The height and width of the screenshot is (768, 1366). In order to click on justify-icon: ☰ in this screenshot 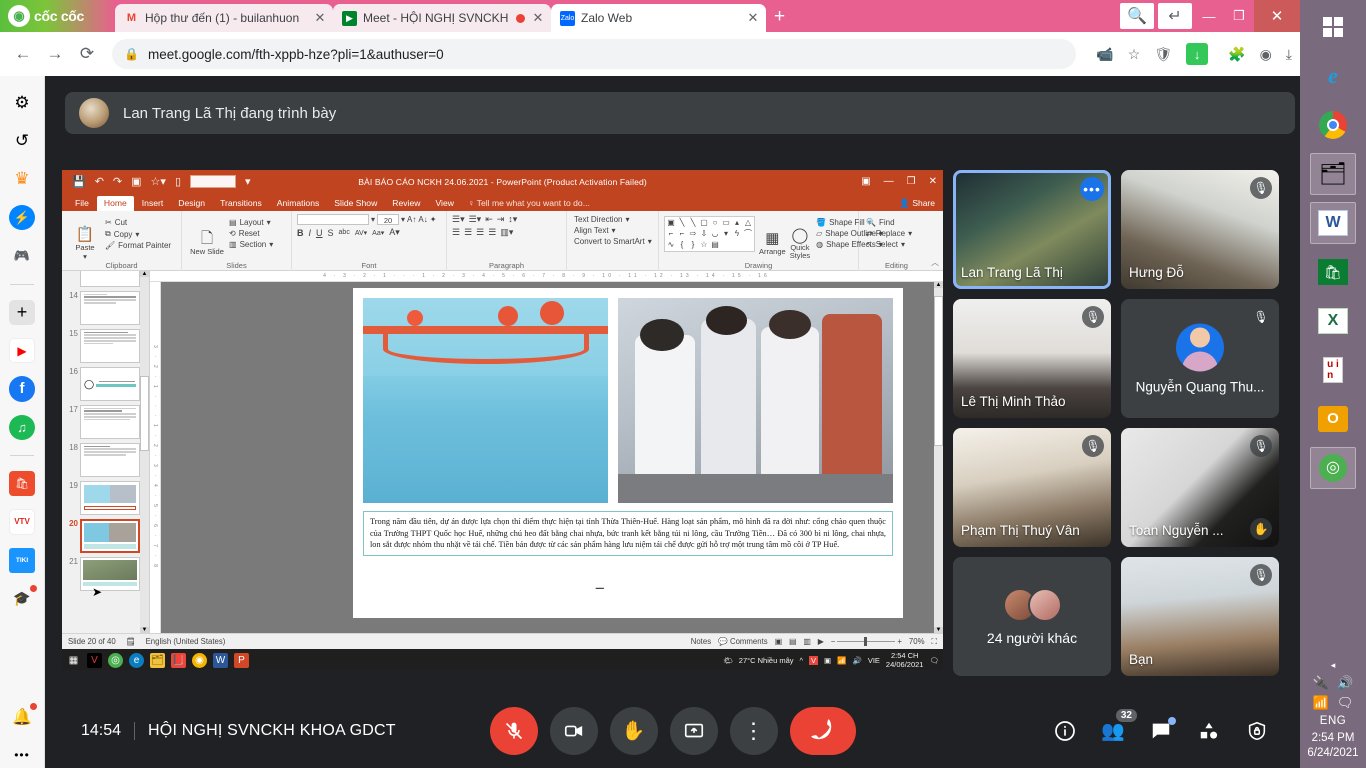, I will do `click(492, 232)`.